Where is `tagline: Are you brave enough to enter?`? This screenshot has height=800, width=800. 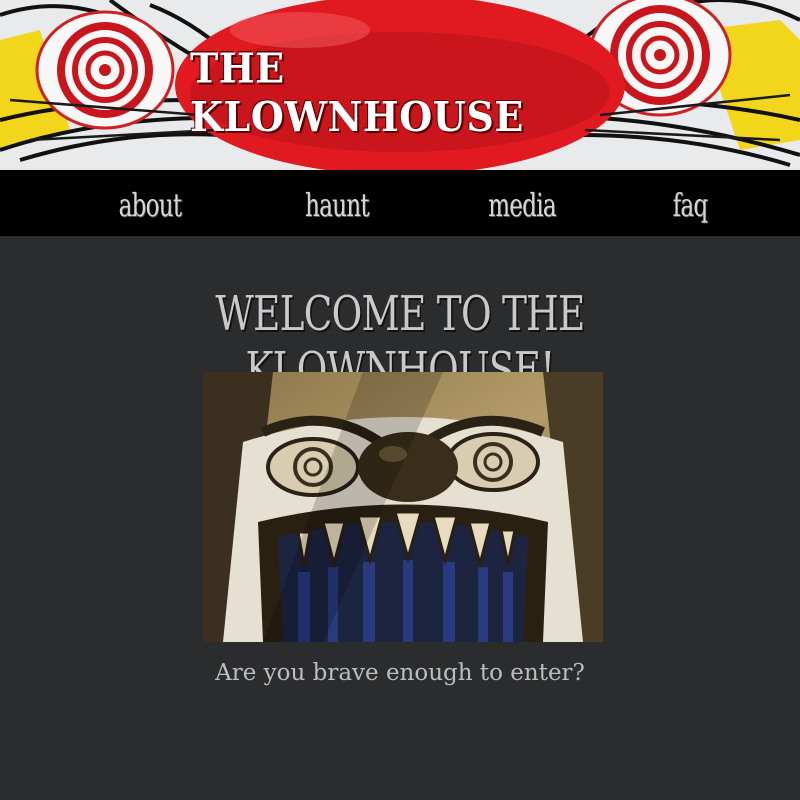 tagline: Are you brave enough to enter? is located at coordinates (400, 673).